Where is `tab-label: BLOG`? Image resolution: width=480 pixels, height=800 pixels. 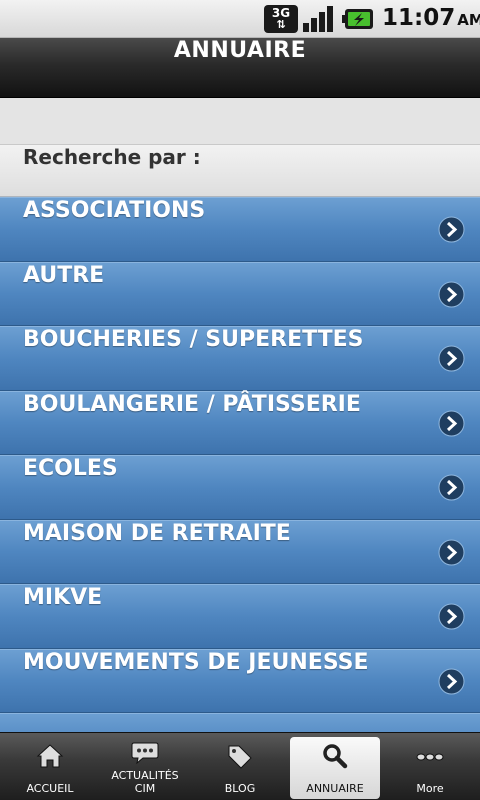 tab-label: BLOG is located at coordinates (240, 788).